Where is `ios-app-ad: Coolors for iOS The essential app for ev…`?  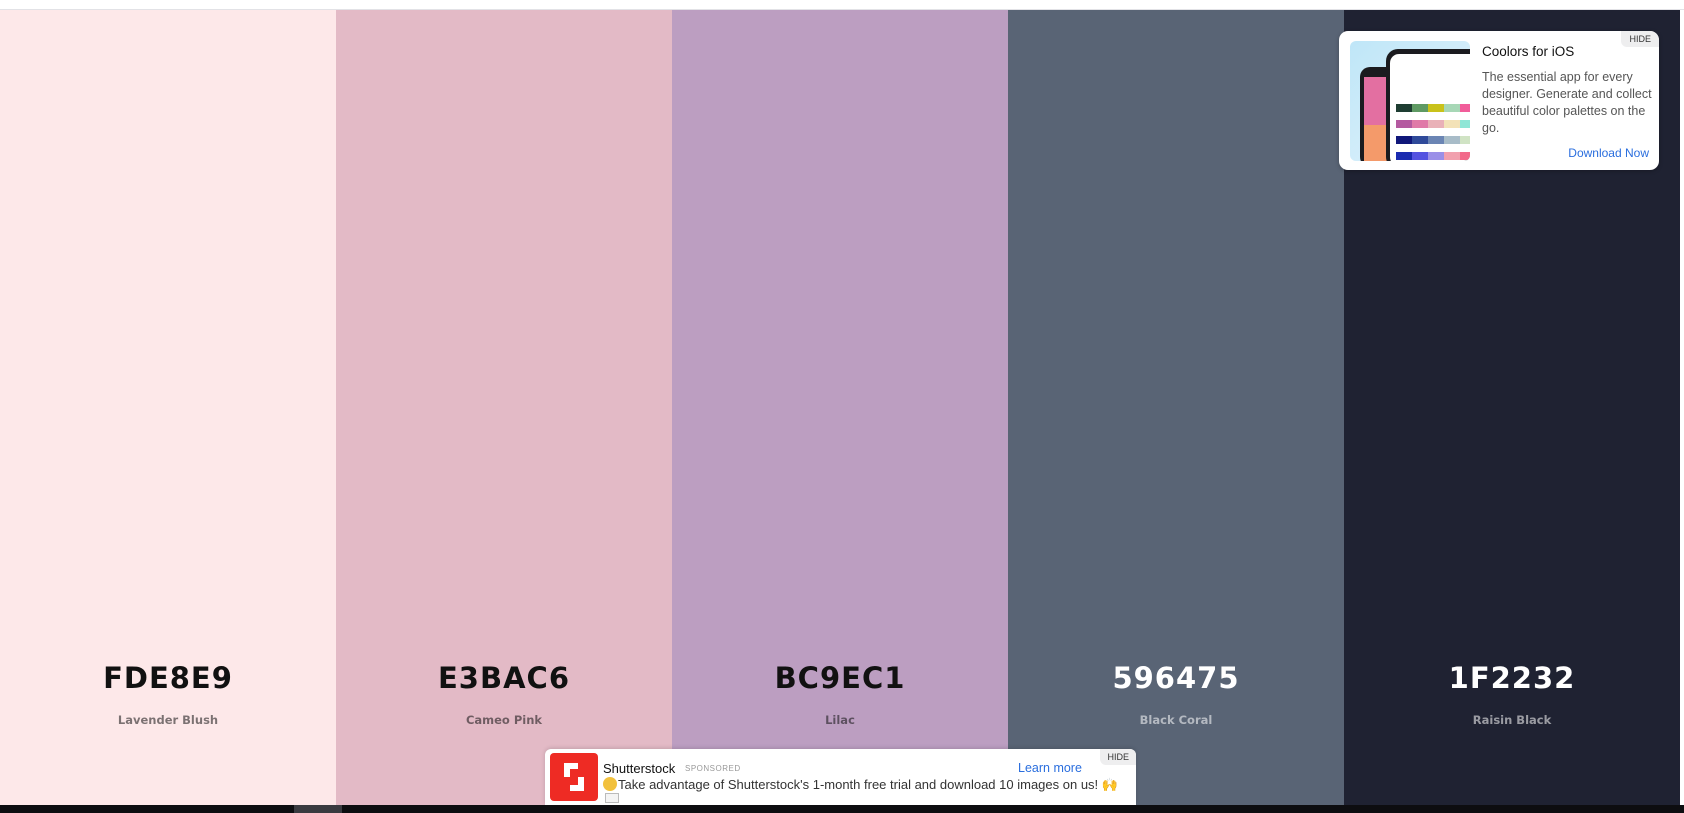 ios-app-ad: Coolors for iOS The essential app for ev… is located at coordinates (1499, 100).